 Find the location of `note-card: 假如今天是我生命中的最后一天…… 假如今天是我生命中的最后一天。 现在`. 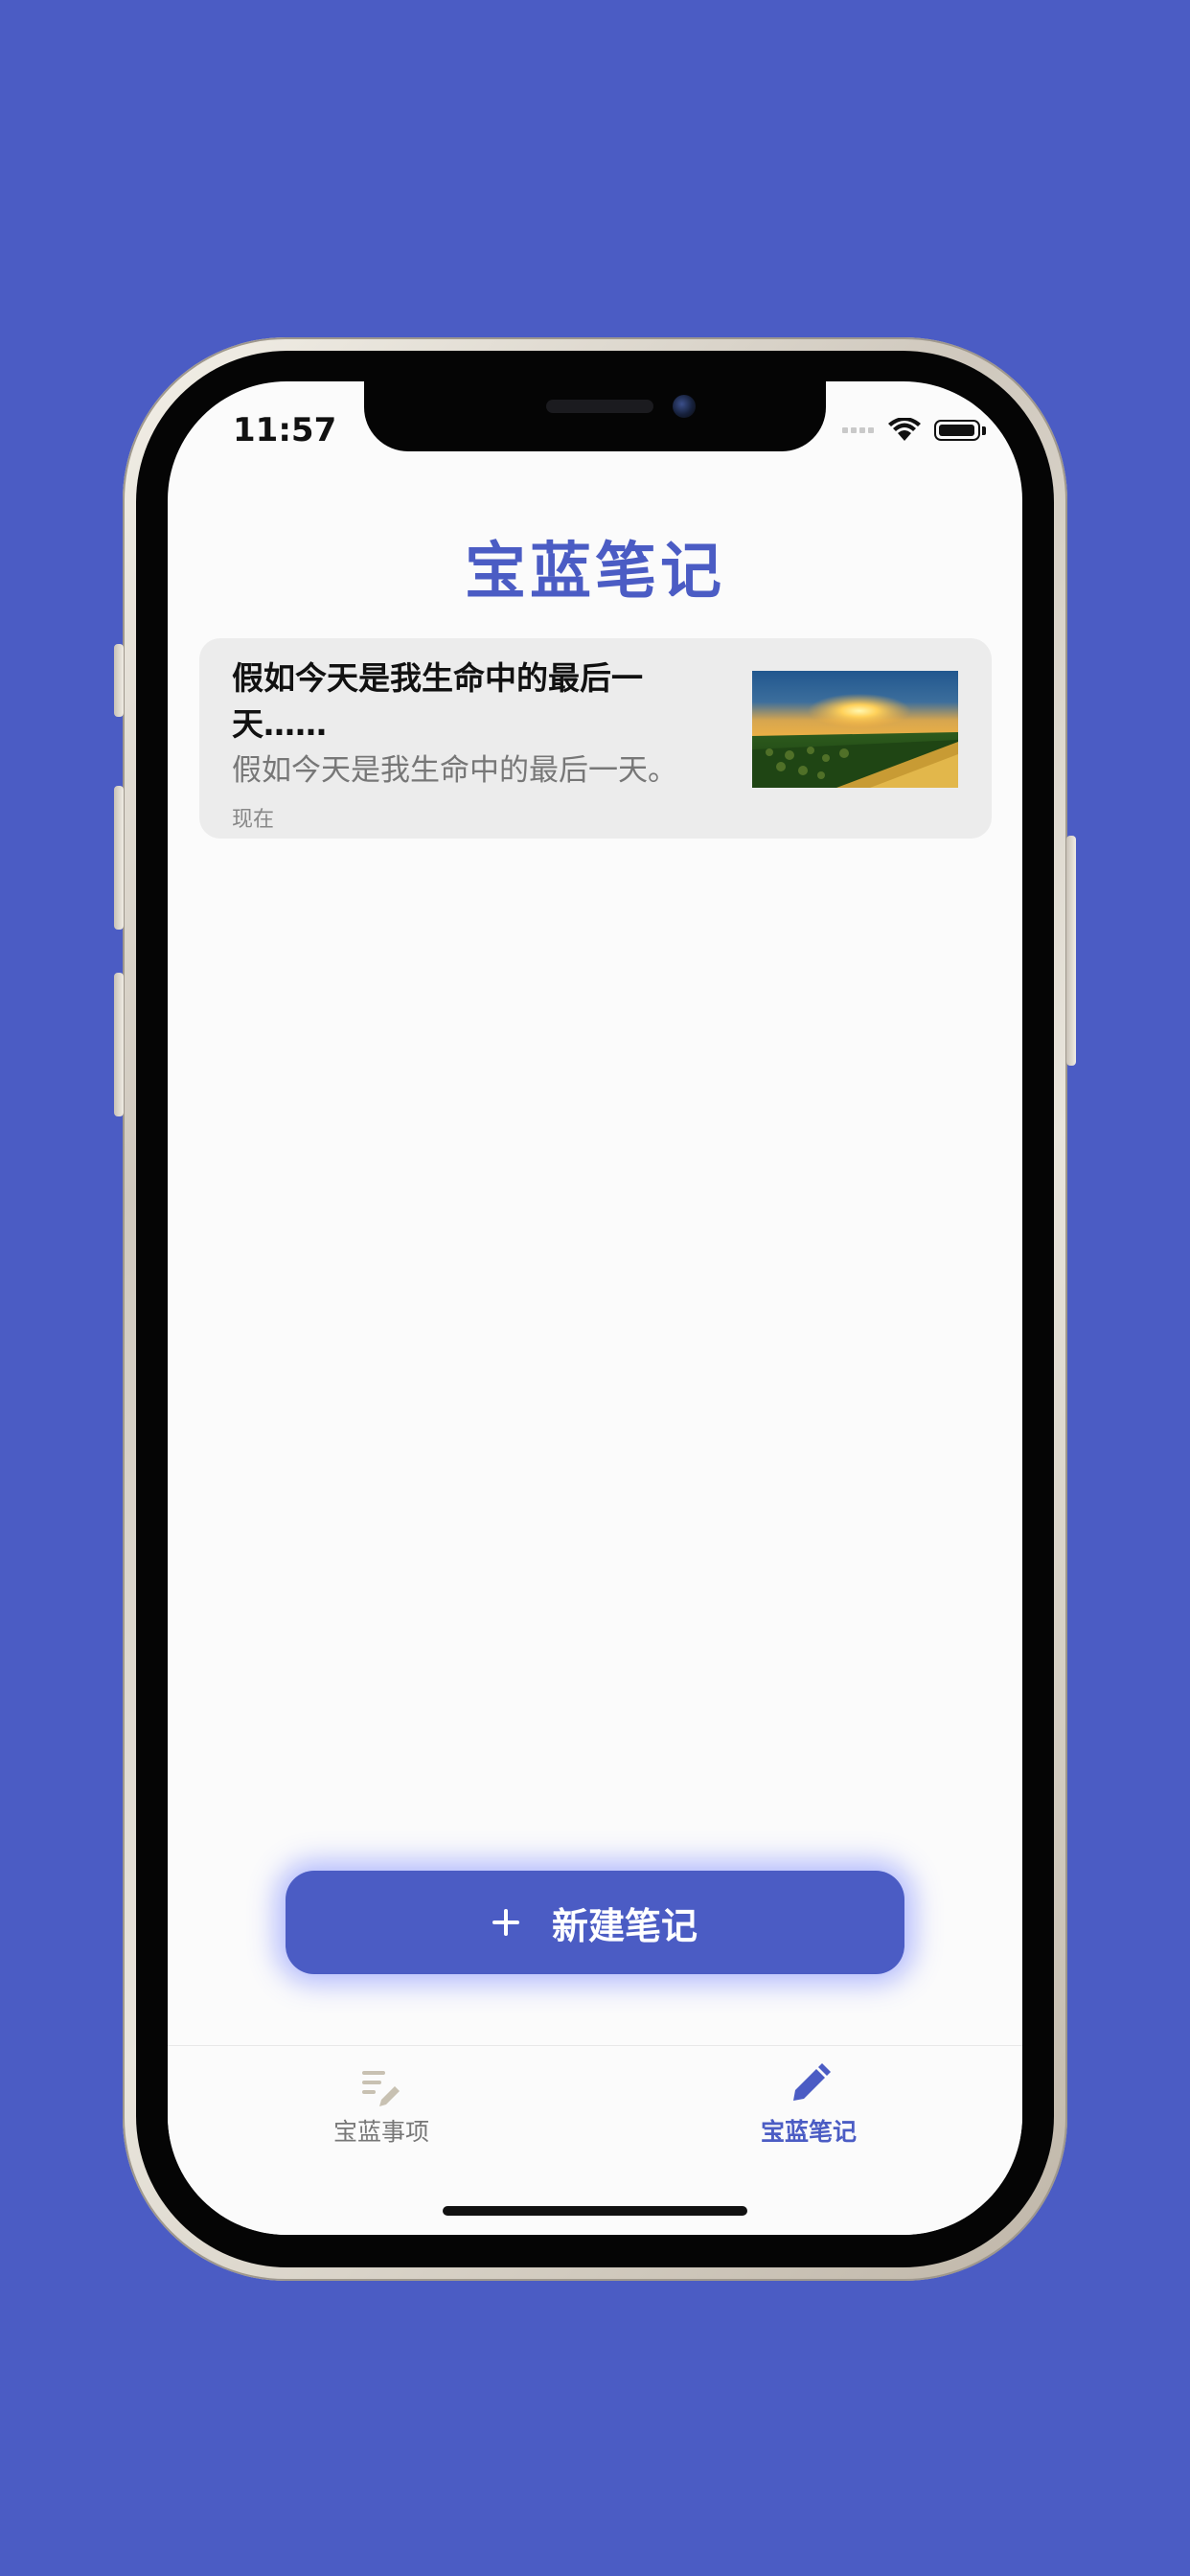

note-card: 假如今天是我生命中的最后一天…… 假如今天是我生命中的最后一天。 现在 is located at coordinates (595, 738).